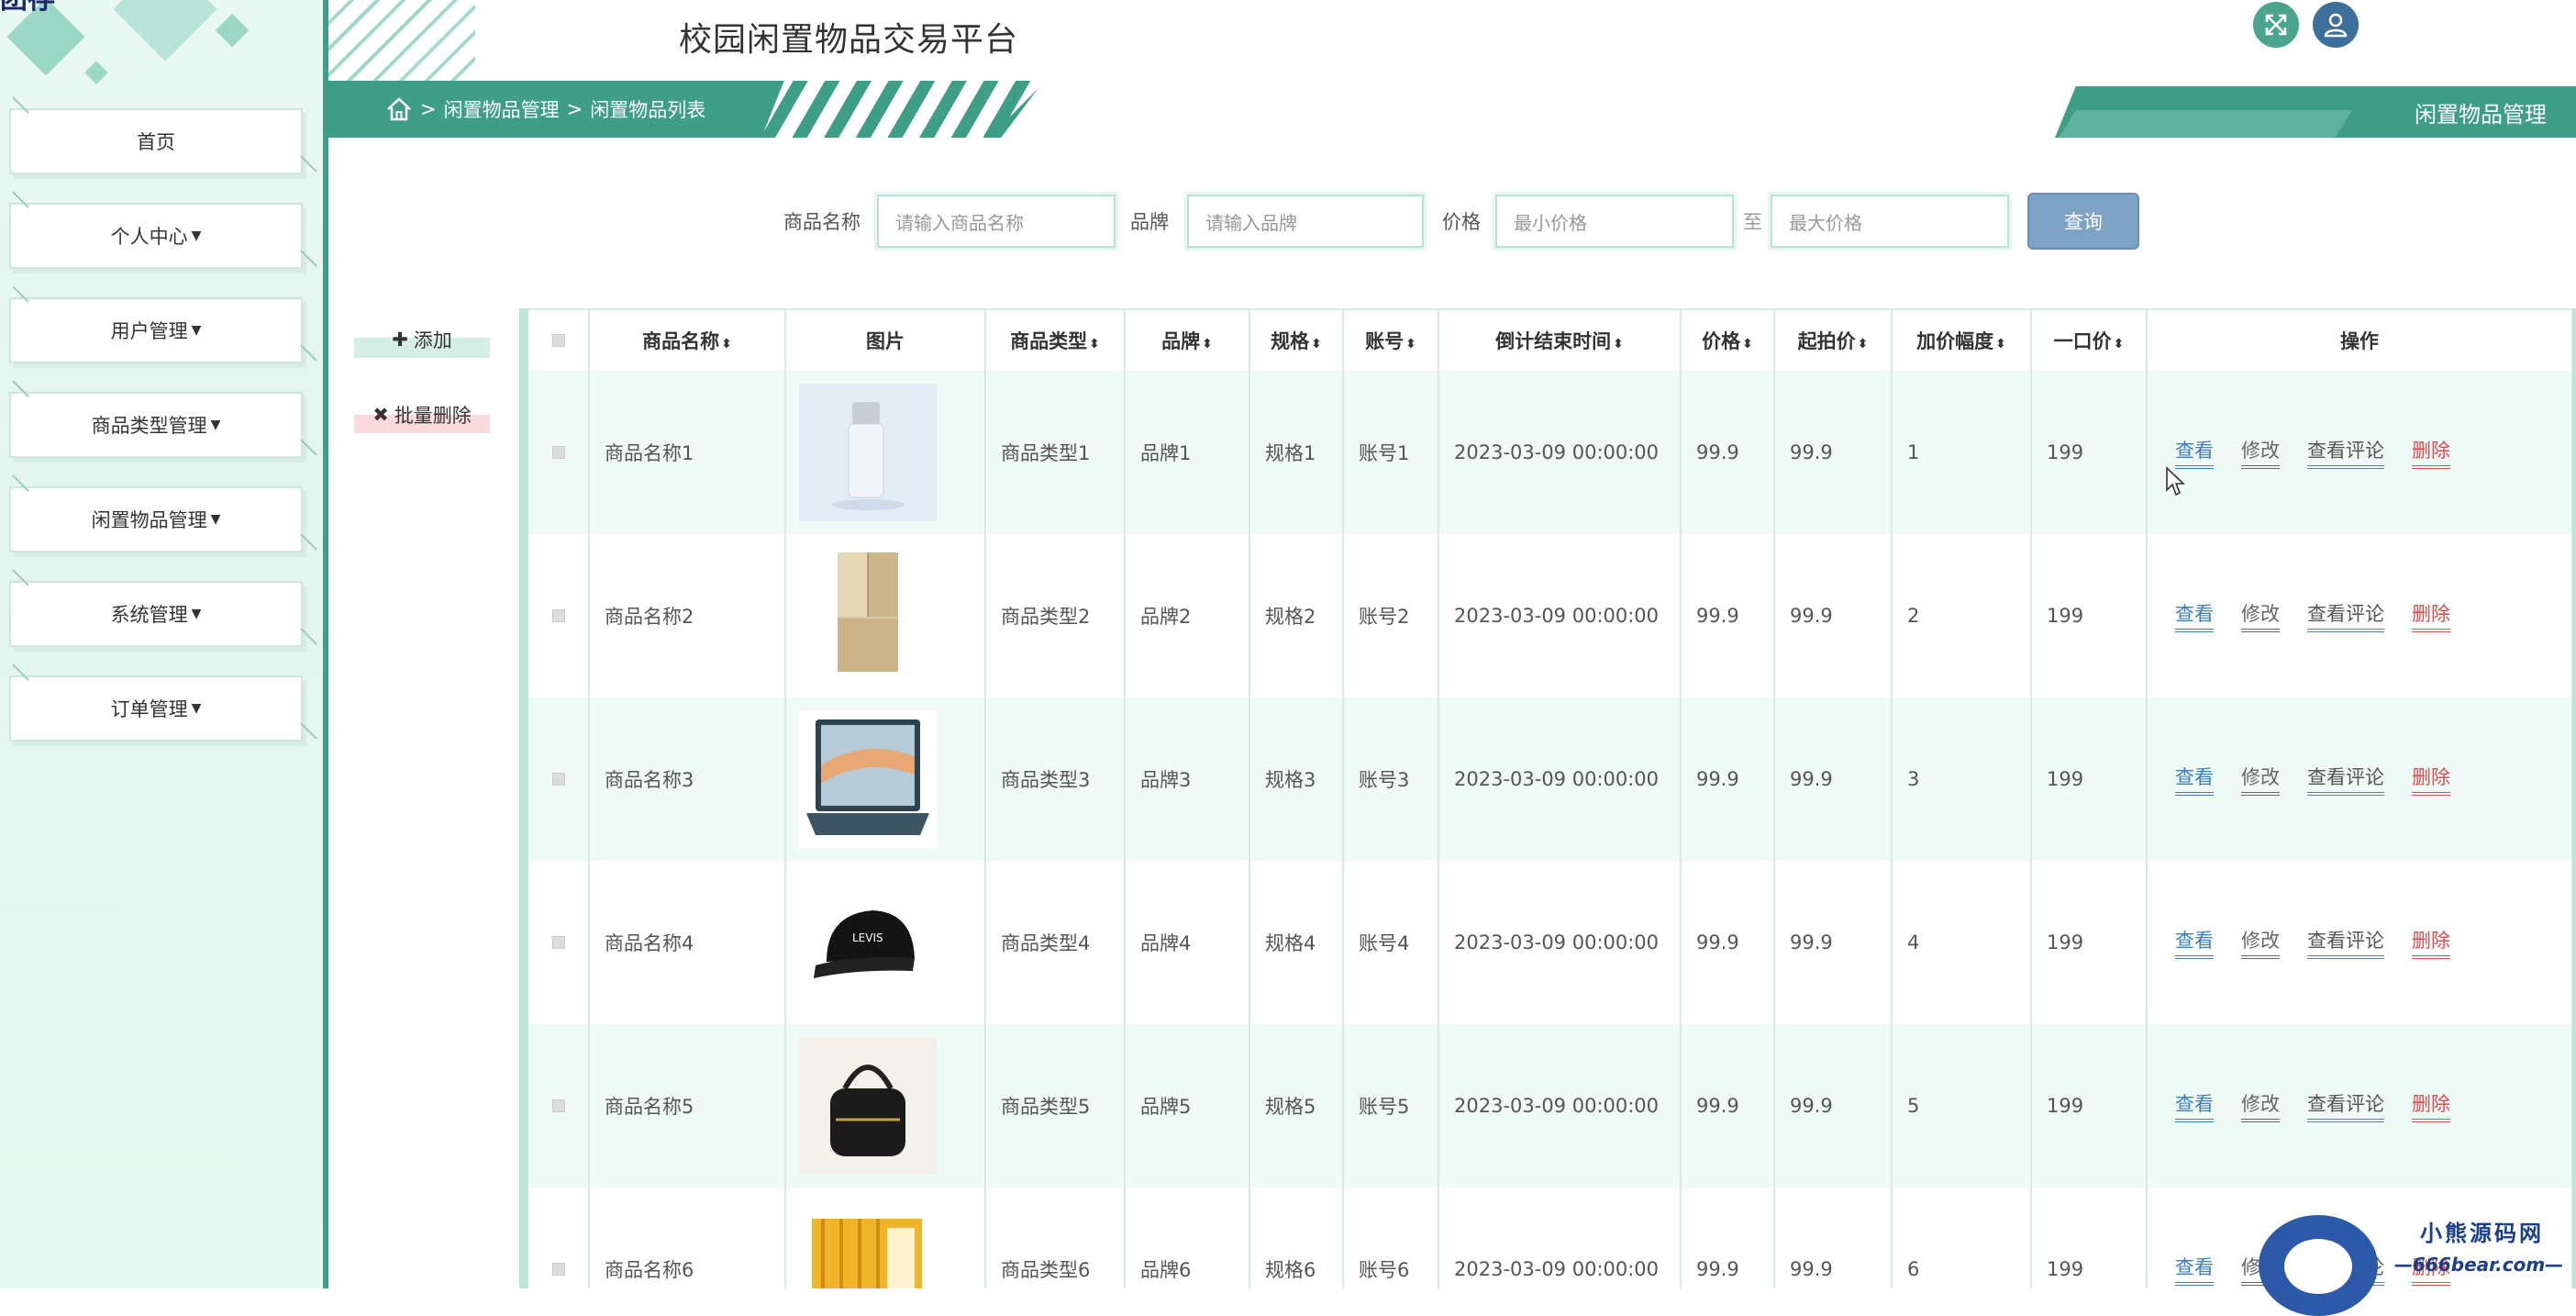  What do you see at coordinates (885, 942) in the screenshot?
I see `cell-image: LEVIS` at bounding box center [885, 942].